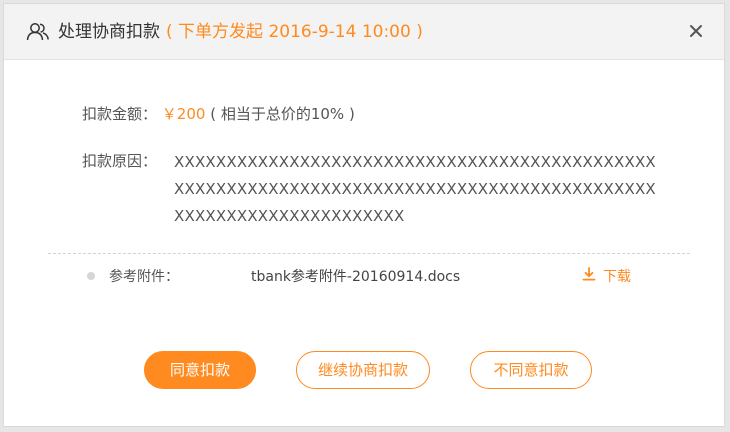 The height and width of the screenshot is (432, 730). Describe the element at coordinates (183, 114) in the screenshot. I see `amount-value: ￥200` at that location.